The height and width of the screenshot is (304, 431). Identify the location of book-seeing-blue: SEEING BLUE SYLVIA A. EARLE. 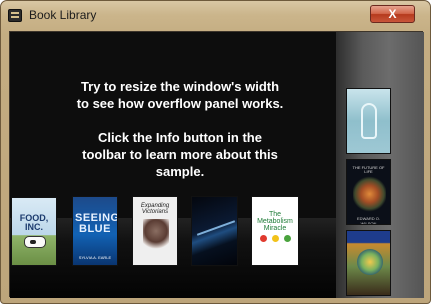
(95, 231).